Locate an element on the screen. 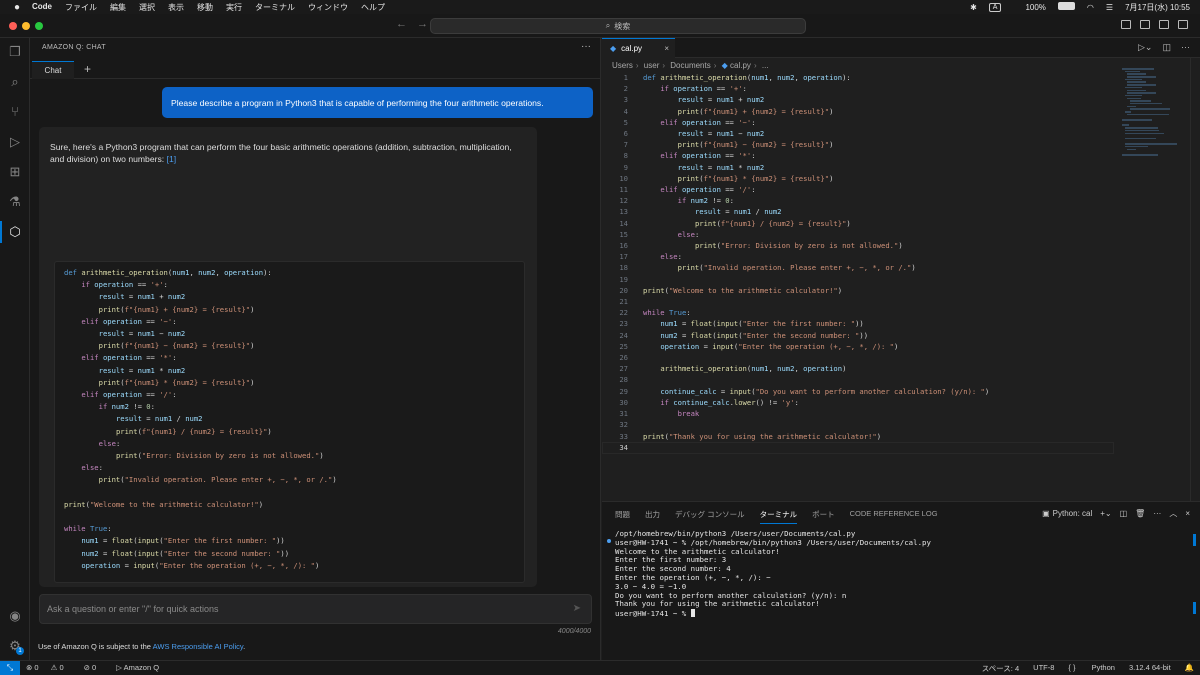 This screenshot has width=1200, height=675. tab-output: 出力 is located at coordinates (652, 516).